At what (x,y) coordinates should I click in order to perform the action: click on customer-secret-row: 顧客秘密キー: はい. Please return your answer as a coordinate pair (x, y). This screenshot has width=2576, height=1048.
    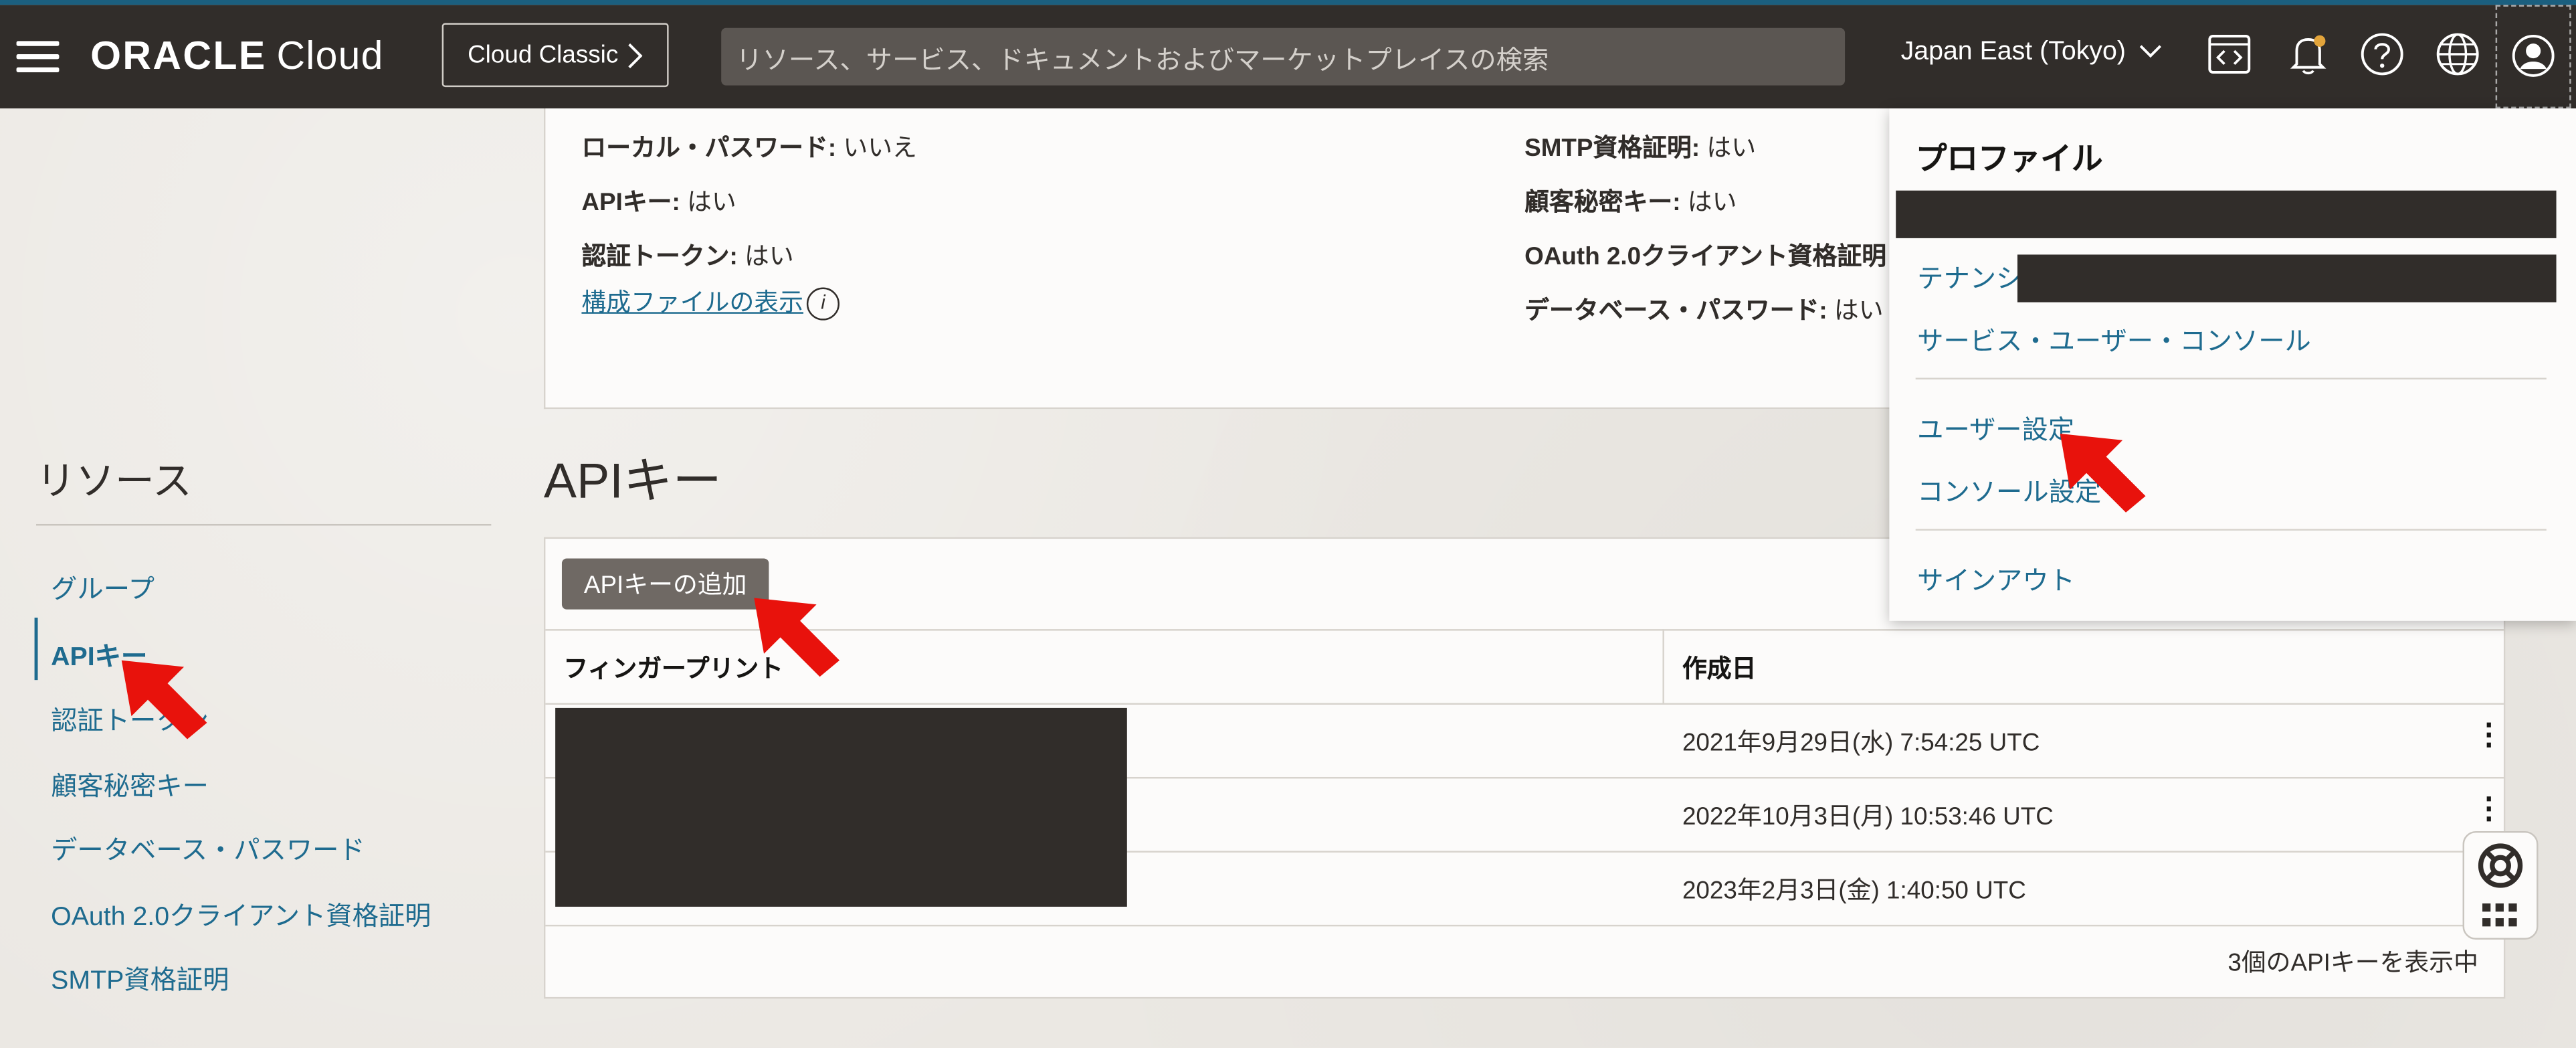
    Looking at the image, I should click on (1630, 201).